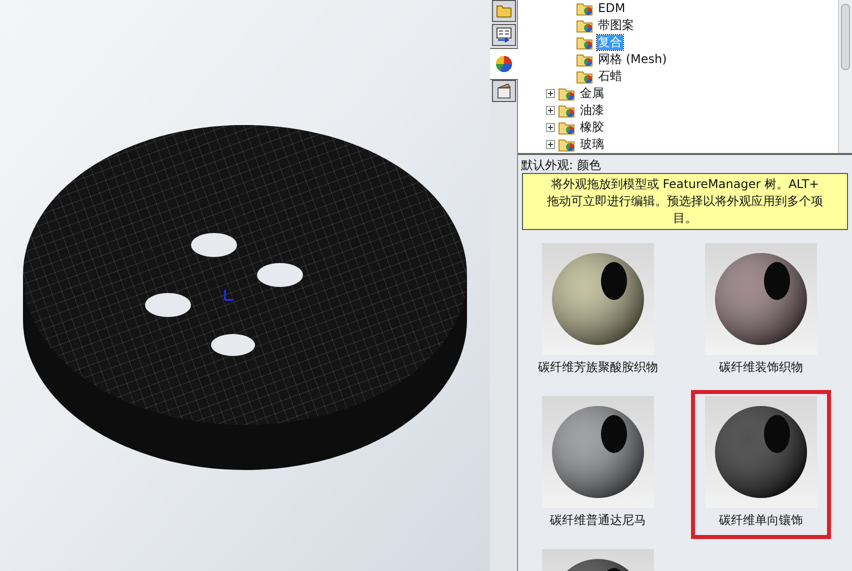 Image resolution: width=852 pixels, height=571 pixels. I want to click on material-label: 碳纤维芳族聚酸胺织物, so click(598, 367).